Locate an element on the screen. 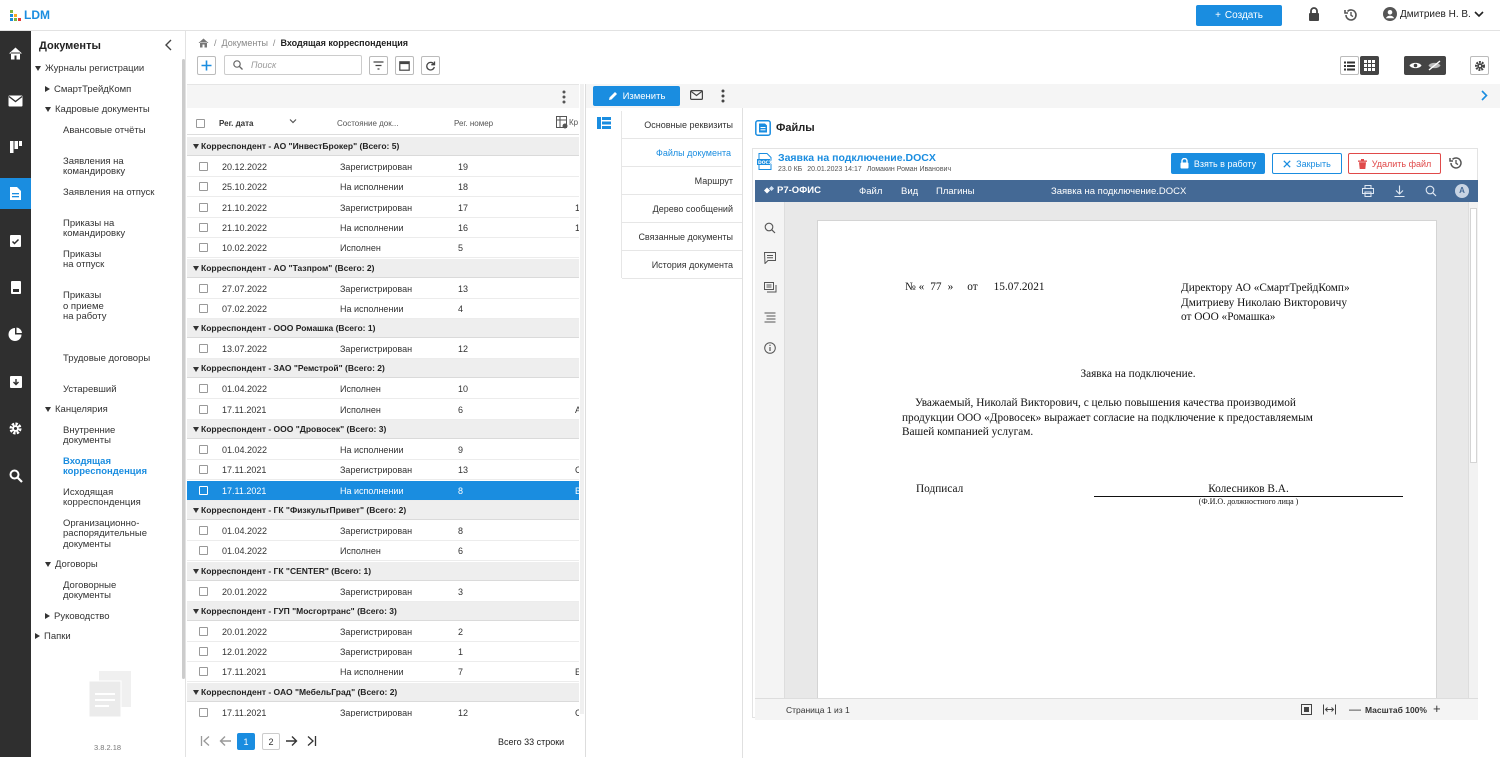 The width and height of the screenshot is (1500, 758). nav-item: Авансовые отчёты is located at coordinates (110, 131).